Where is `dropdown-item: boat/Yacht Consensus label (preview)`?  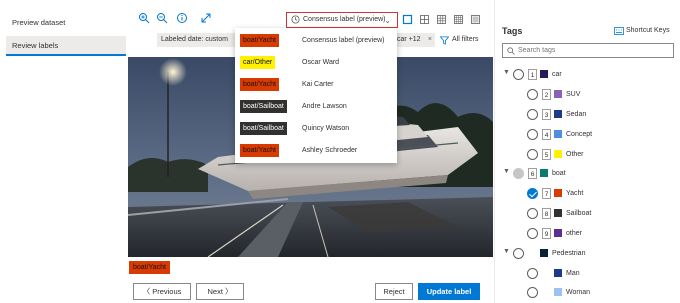
dropdown-item: boat/Yacht Consensus label (preview) is located at coordinates (316, 40).